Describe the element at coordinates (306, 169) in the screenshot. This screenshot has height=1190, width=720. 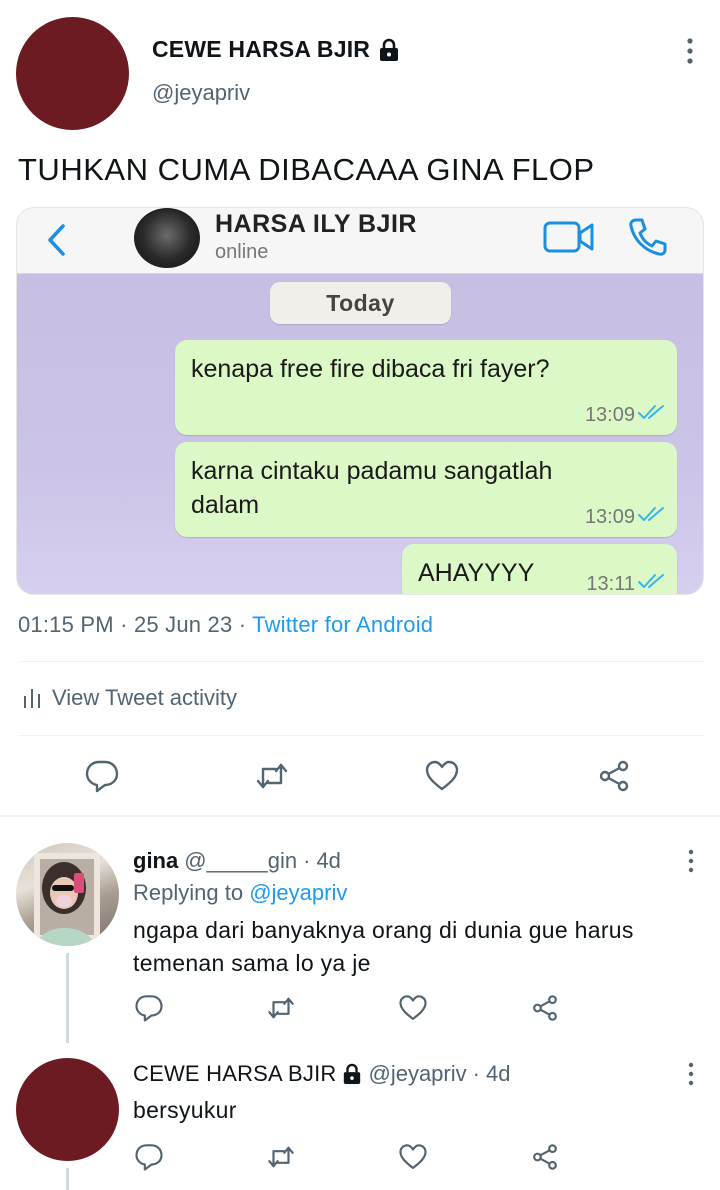
I see `tweet-text: TUHKAN CUMA DIBACAAA GINA FLOP` at that location.